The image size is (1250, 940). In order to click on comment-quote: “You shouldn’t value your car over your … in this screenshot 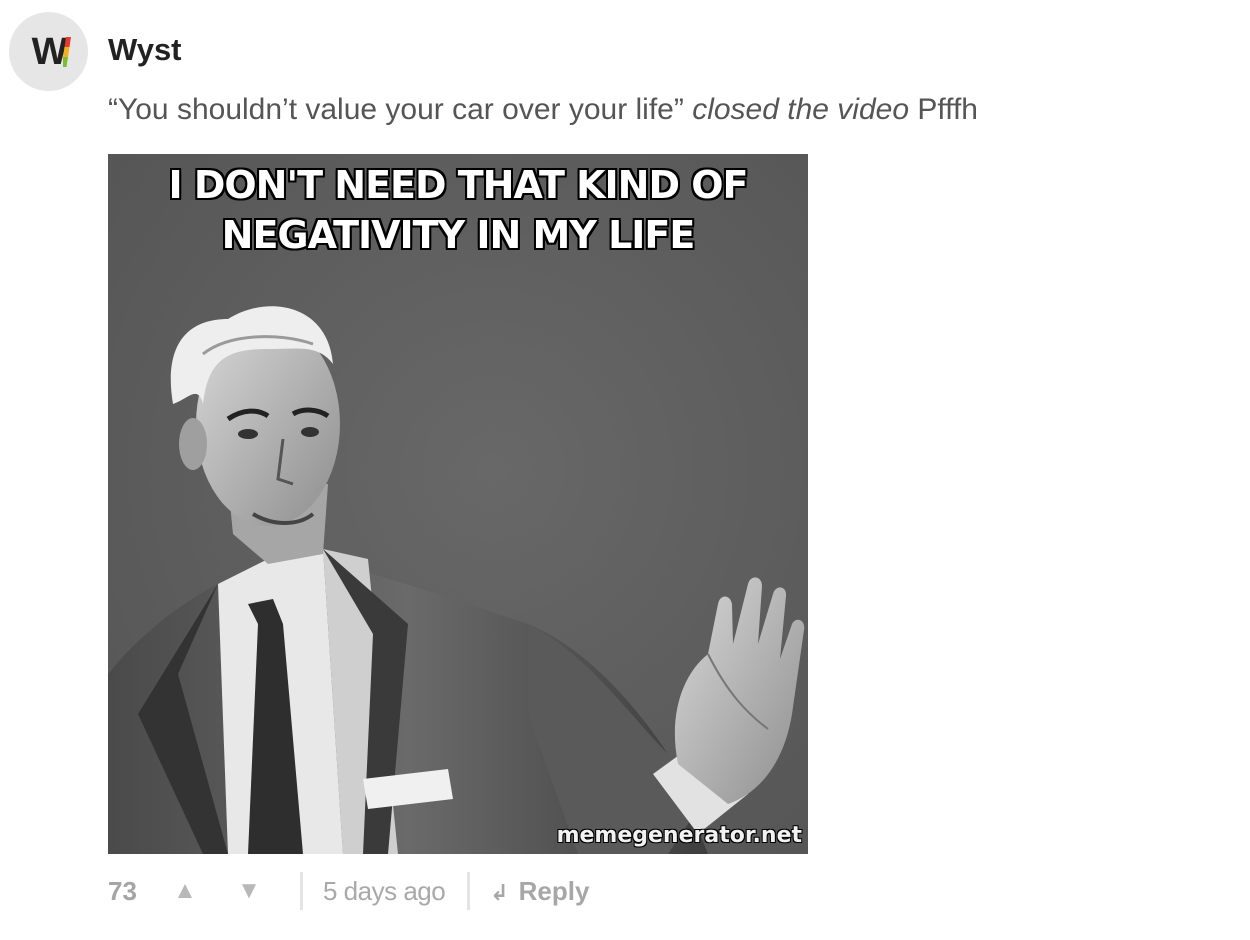, I will do `click(396, 109)`.